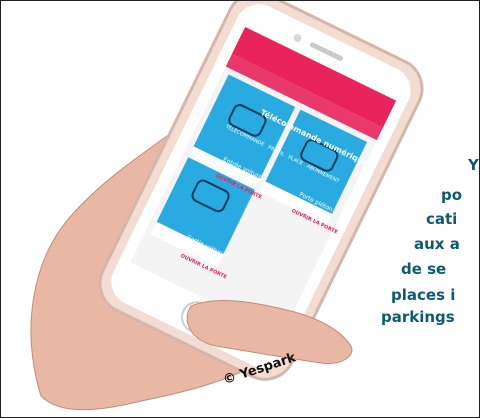 Image resolution: width=480 pixels, height=418 pixels. What do you see at coordinates (423, 295) in the screenshot?
I see `overlay-line-6: places i` at bounding box center [423, 295].